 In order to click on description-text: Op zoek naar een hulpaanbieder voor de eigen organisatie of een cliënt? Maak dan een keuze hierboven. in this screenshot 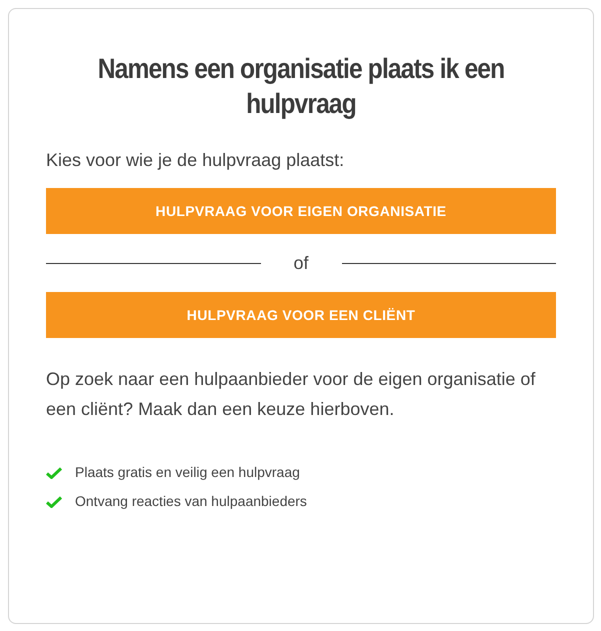, I will do `click(291, 394)`.